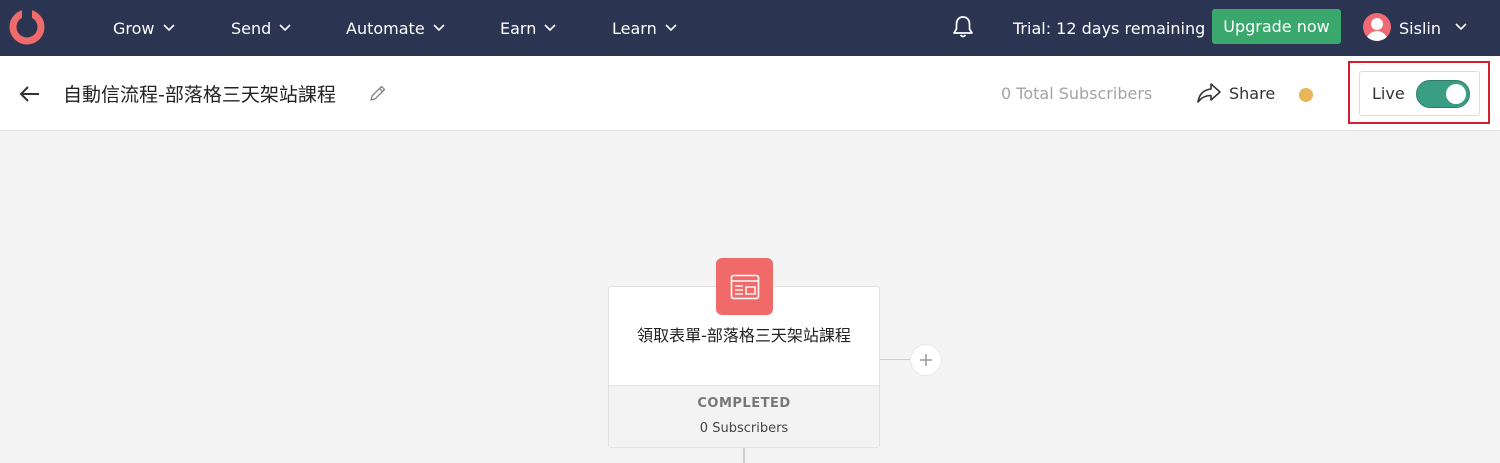 This screenshot has height=463, width=1500. I want to click on nav-automate: Automate, so click(395, 28).